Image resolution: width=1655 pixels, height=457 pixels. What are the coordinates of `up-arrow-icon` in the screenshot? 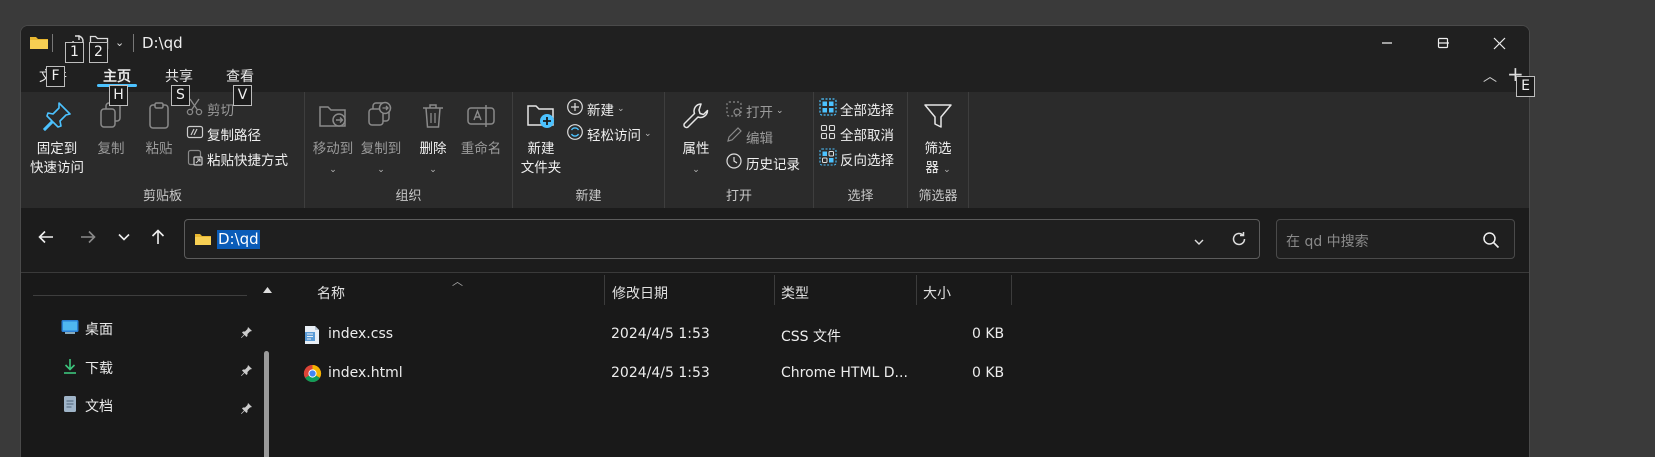 It's located at (158, 239).